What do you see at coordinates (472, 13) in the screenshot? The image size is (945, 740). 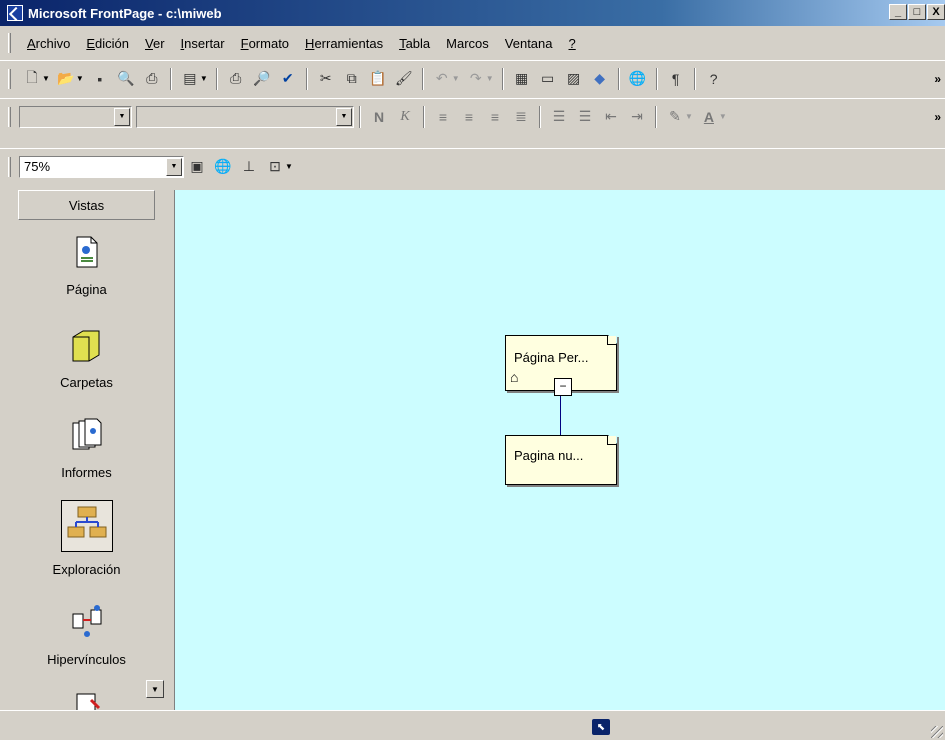 I see `title-bar: Microsoft FrontPage - c:\miweb _ □ X` at bounding box center [472, 13].